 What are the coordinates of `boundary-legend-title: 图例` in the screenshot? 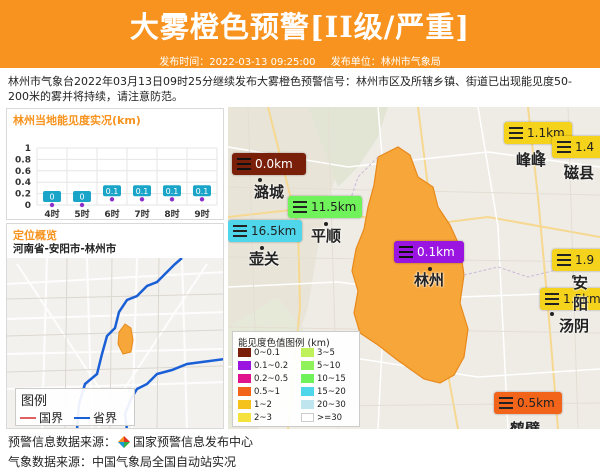 It's located at (34, 401).